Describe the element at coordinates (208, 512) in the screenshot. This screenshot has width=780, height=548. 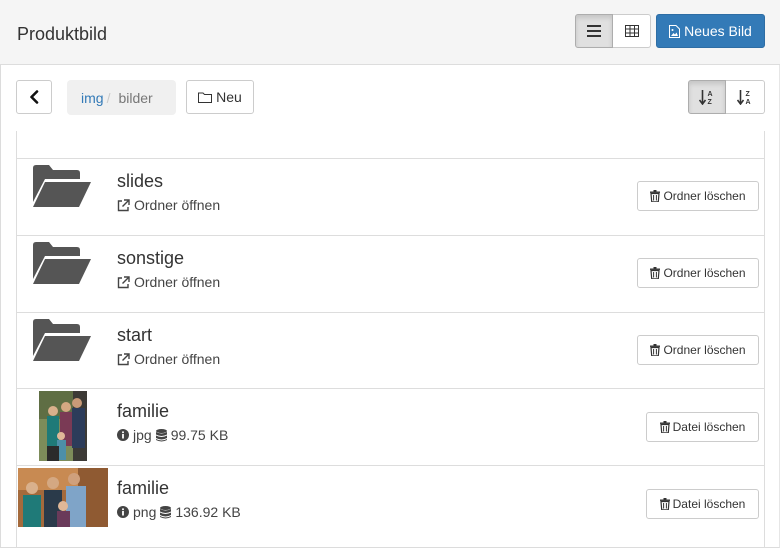
I see `file-size: 136.92 KB` at that location.